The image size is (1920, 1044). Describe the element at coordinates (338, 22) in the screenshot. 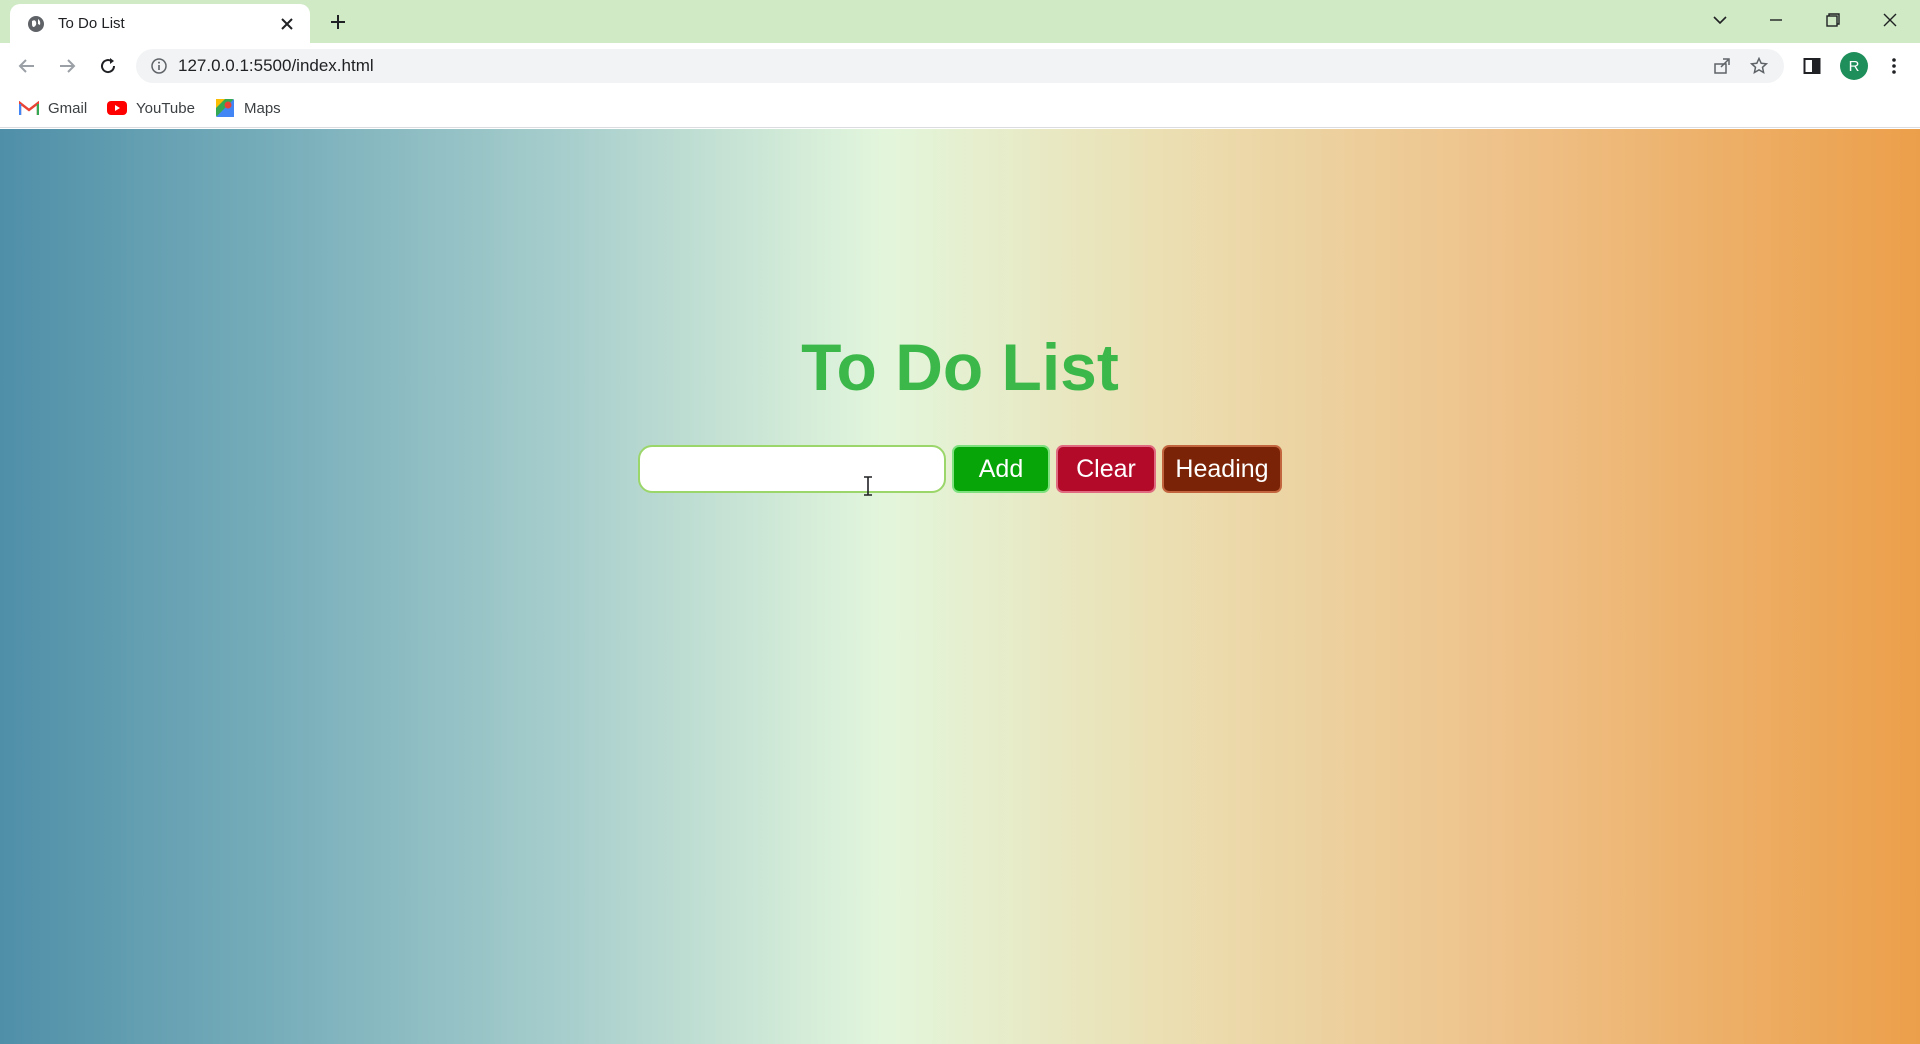

I see `new-tab-button` at that location.